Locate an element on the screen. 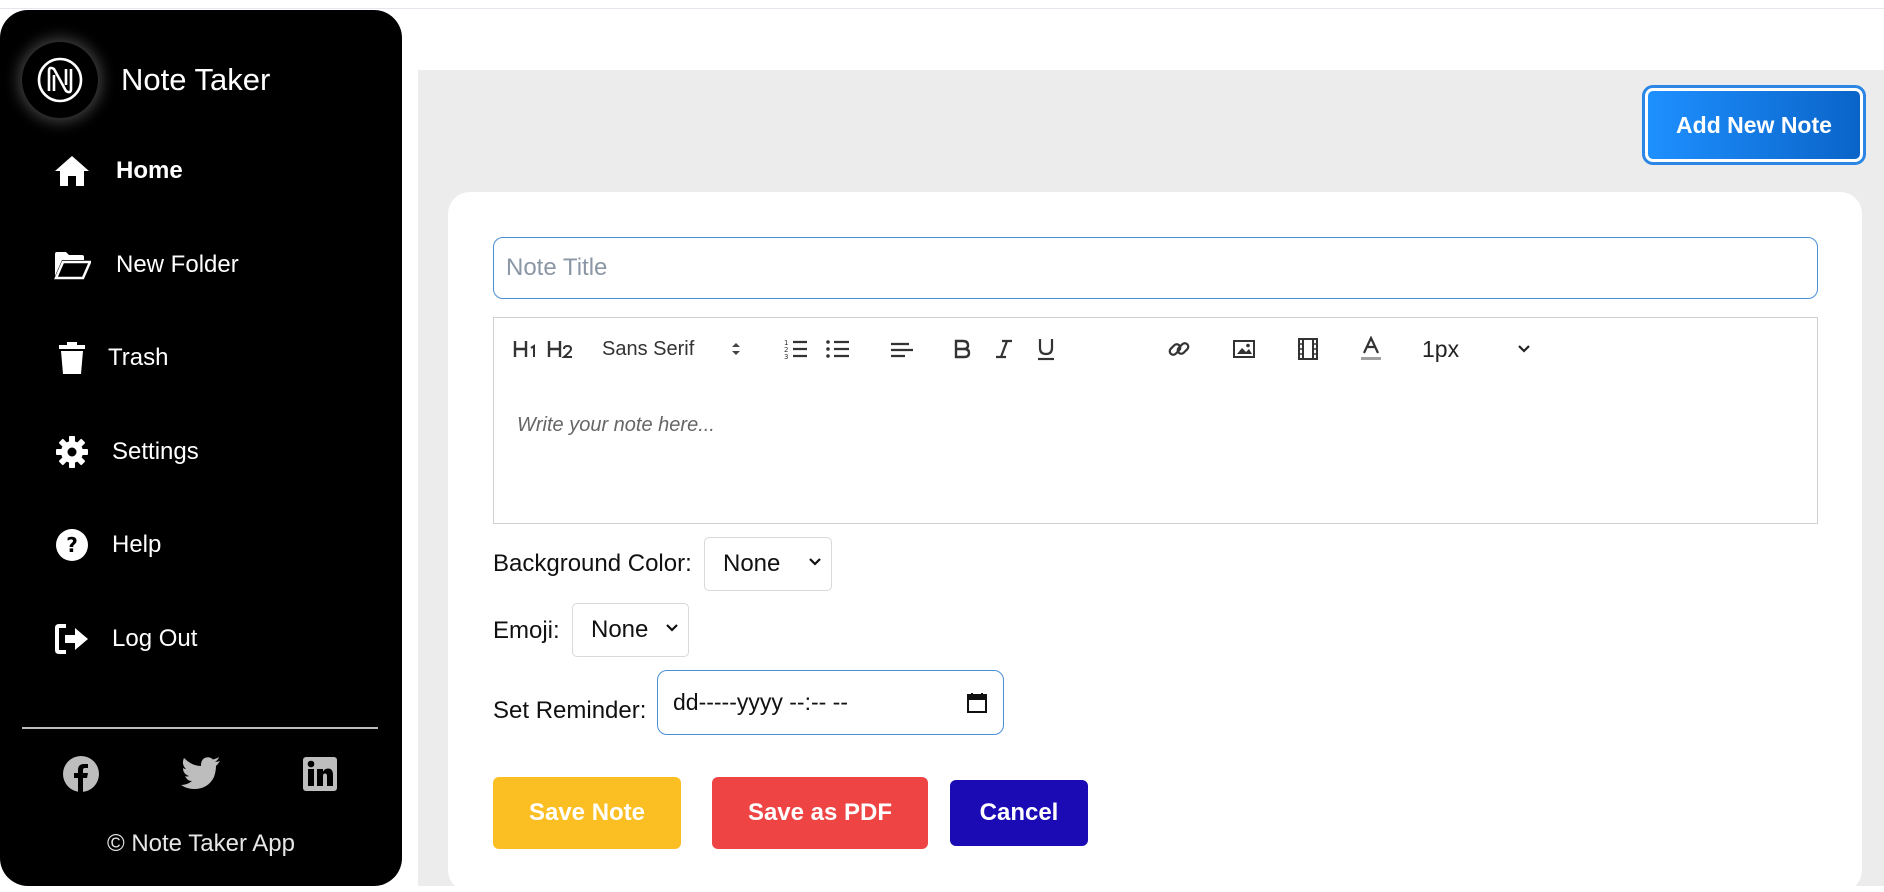 Image resolution: width=1884 pixels, height=892 pixels. app-name: Note Taker is located at coordinates (196, 79).